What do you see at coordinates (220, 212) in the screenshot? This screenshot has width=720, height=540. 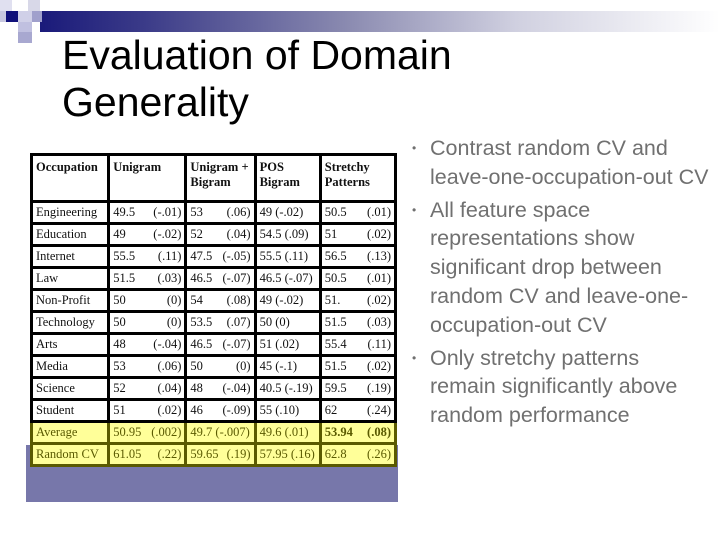 I see `cell-unigram-bigram: 53 (.06)` at bounding box center [220, 212].